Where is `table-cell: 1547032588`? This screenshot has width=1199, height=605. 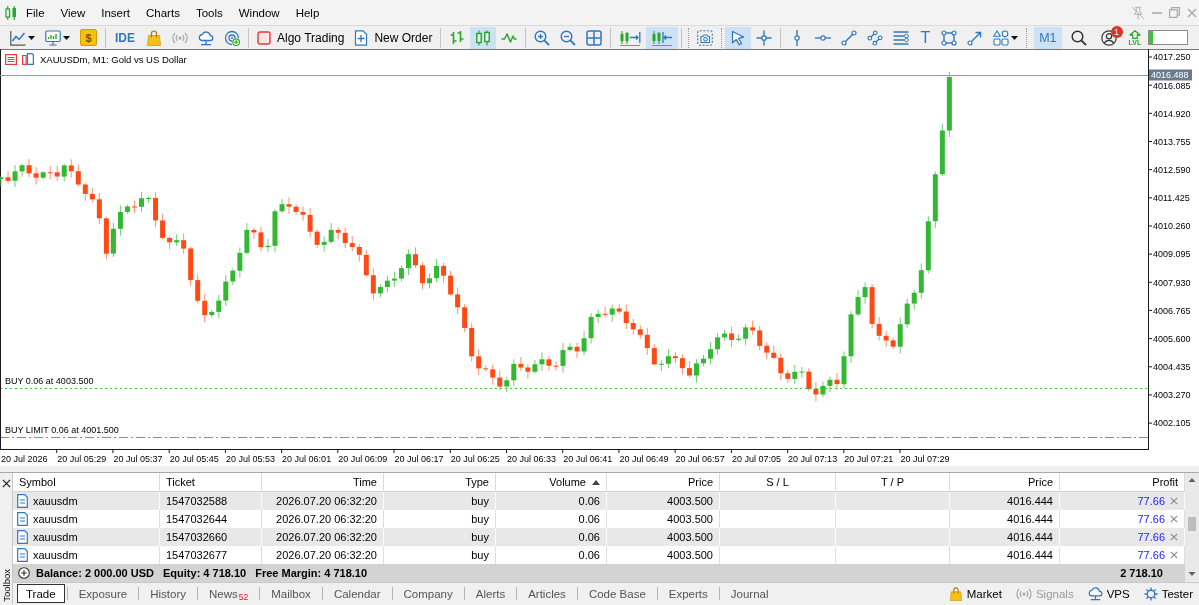 table-cell: 1547032588 is located at coordinates (197, 501).